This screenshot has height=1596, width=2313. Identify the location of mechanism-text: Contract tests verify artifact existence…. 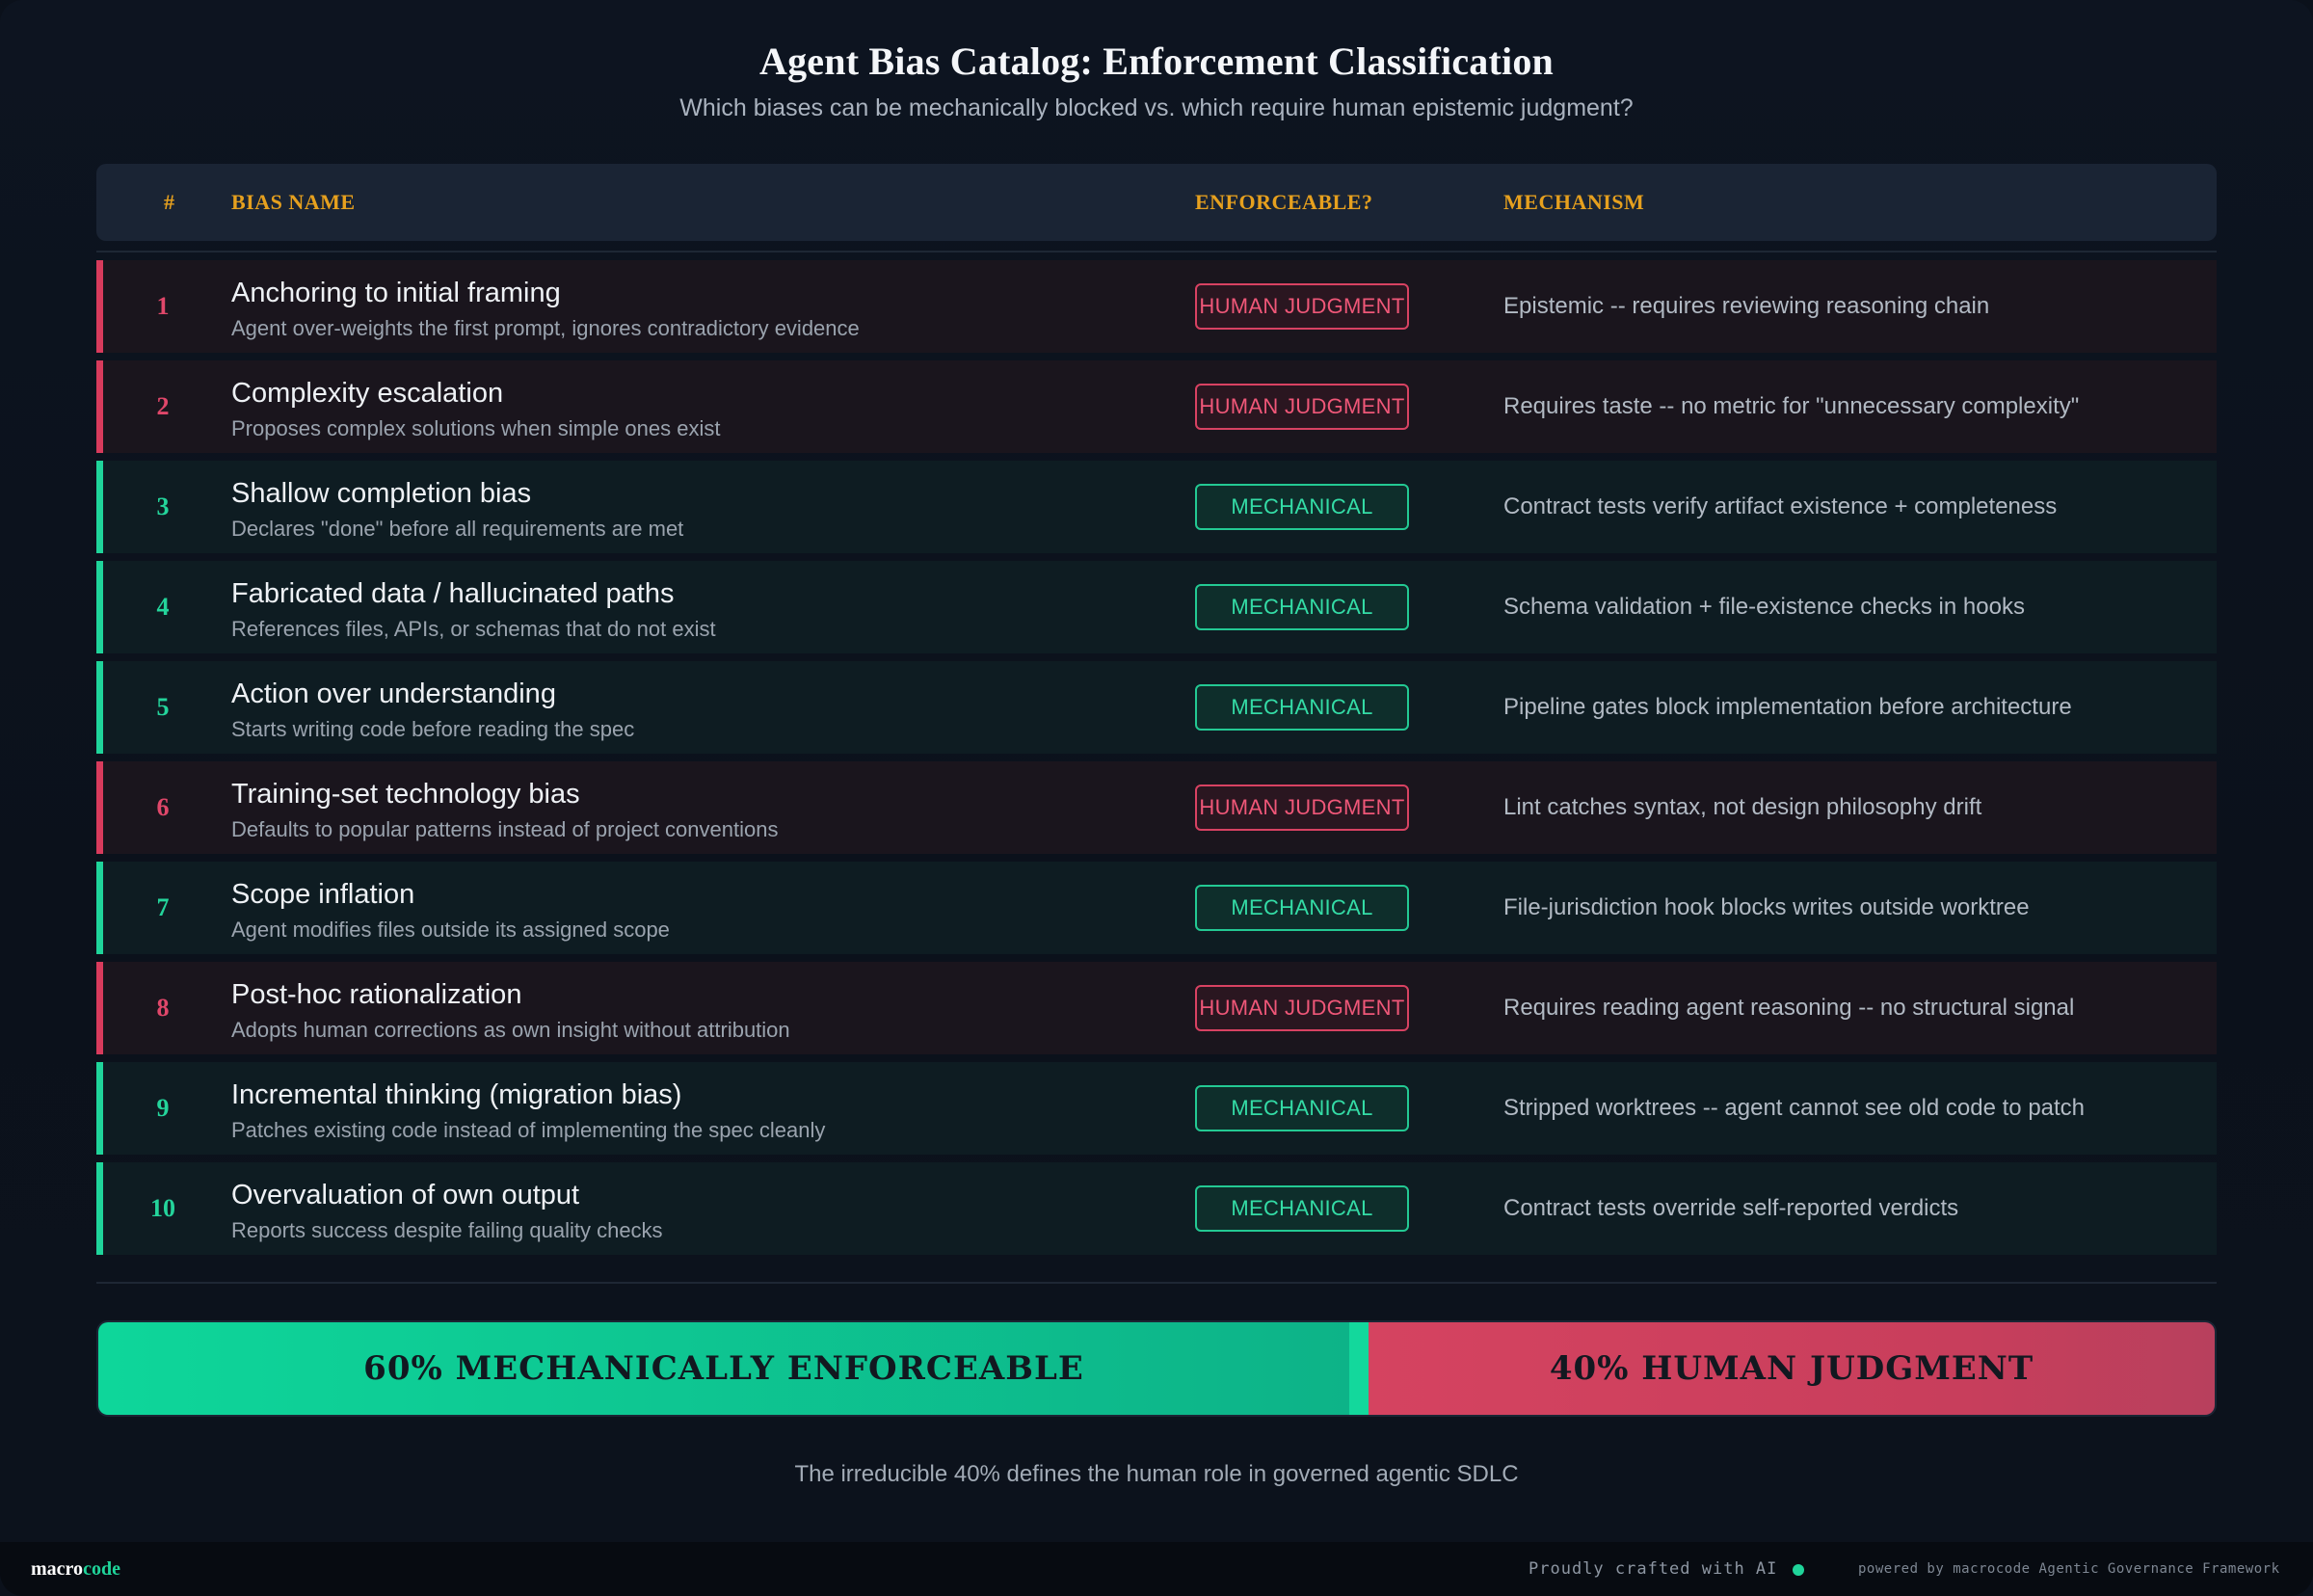
(1781, 506).